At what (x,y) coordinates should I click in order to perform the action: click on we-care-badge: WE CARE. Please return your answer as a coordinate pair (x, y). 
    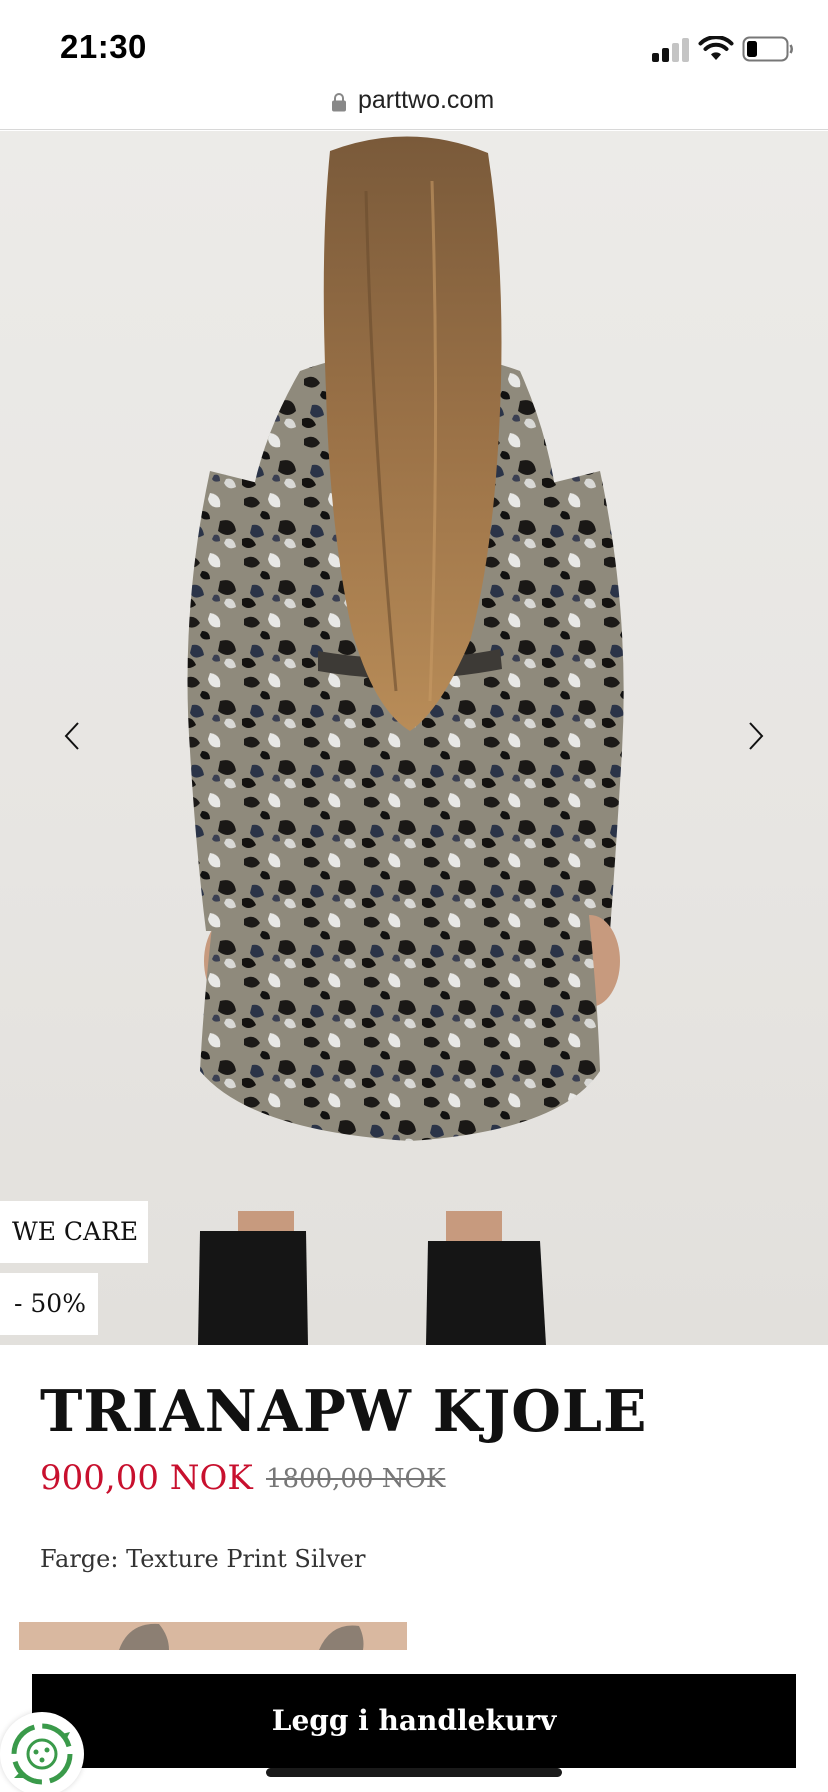
    Looking at the image, I should click on (74, 1232).